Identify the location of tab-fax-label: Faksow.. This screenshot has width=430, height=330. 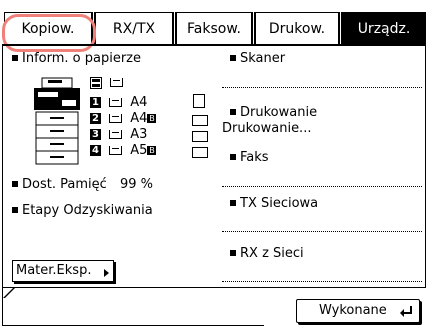
(214, 29).